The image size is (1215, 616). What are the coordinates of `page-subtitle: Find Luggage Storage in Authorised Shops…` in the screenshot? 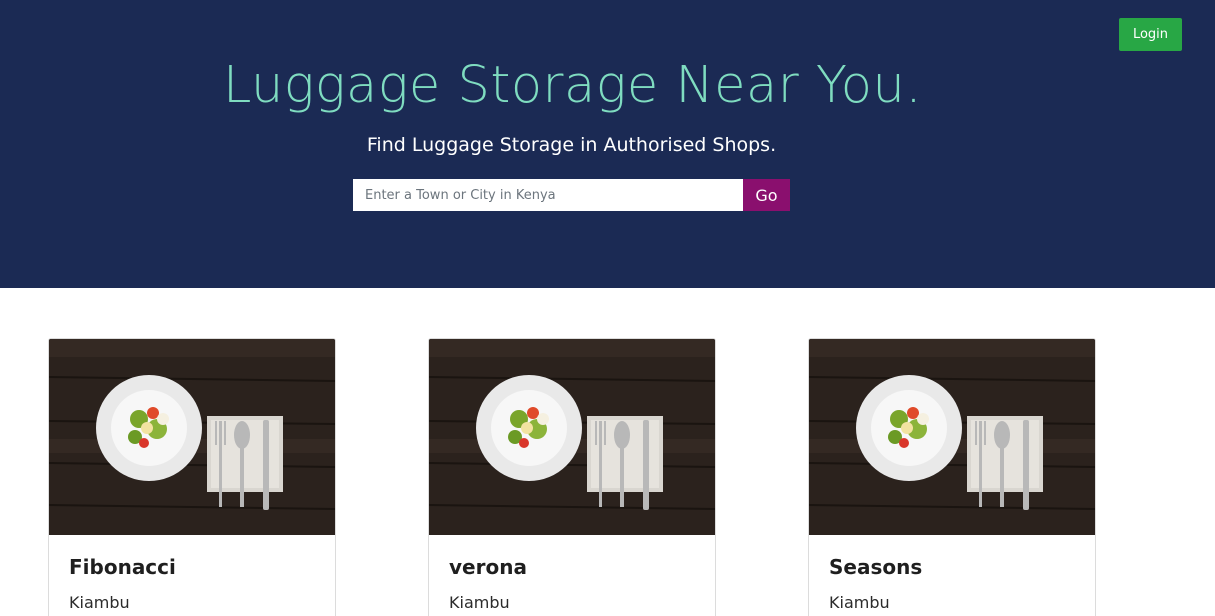 It's located at (571, 145).